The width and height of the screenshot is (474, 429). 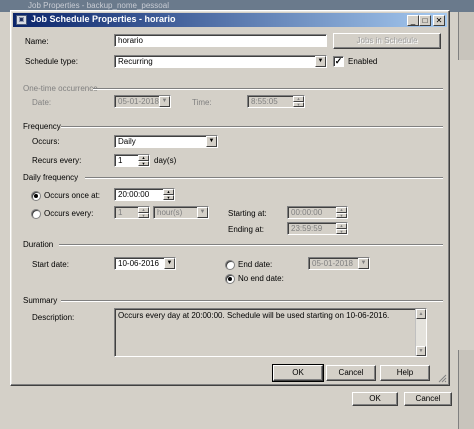 What do you see at coordinates (387, 41) in the screenshot?
I see `jobs-in-schedule-button: Jobs in Schedule` at bounding box center [387, 41].